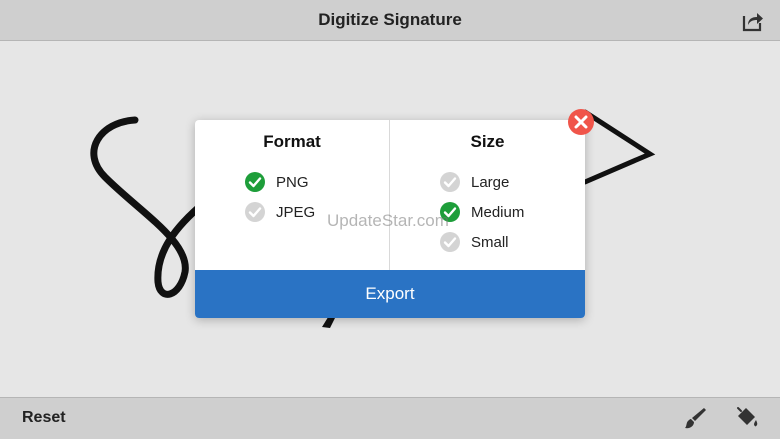  I want to click on format-option-jpeg: JPEG, so click(280, 212).